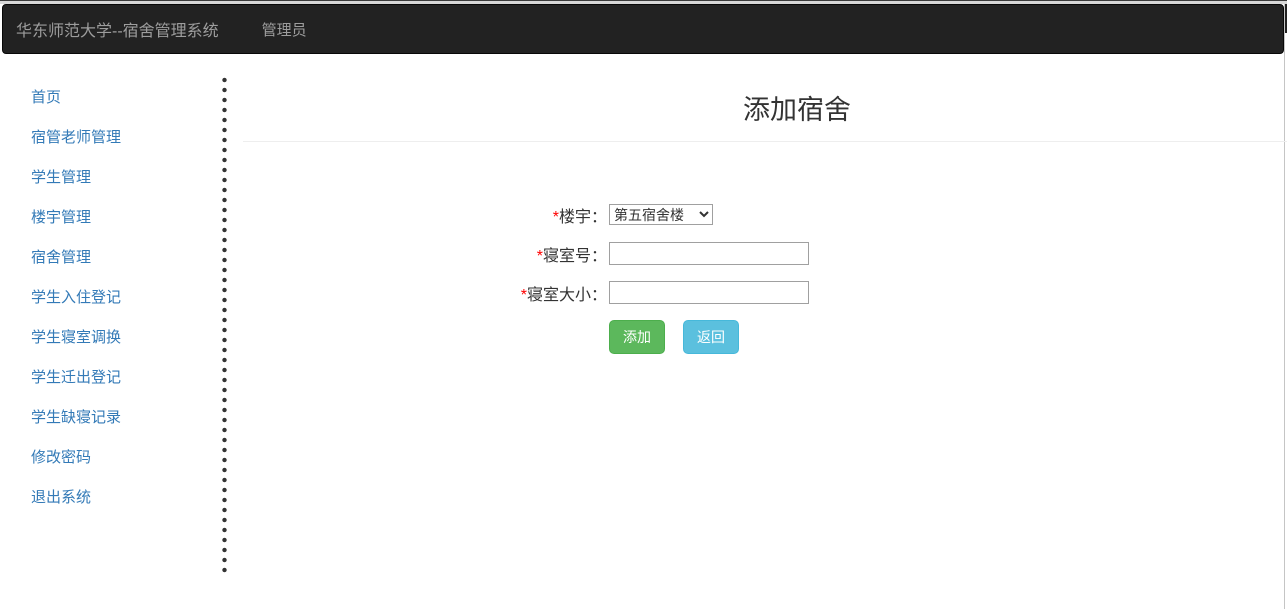  What do you see at coordinates (76, 416) in the screenshot?
I see `sidebar-item-absence-records: 学生缺寝记录` at bounding box center [76, 416].